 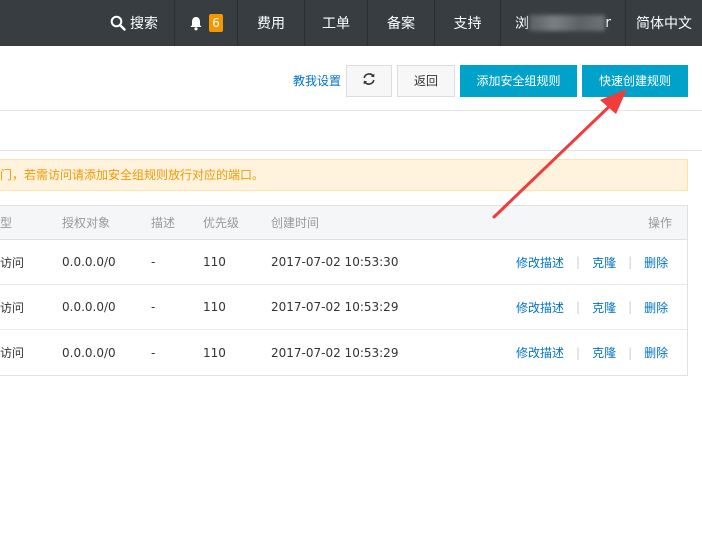 I want to click on refresh-button, so click(x=369, y=80).